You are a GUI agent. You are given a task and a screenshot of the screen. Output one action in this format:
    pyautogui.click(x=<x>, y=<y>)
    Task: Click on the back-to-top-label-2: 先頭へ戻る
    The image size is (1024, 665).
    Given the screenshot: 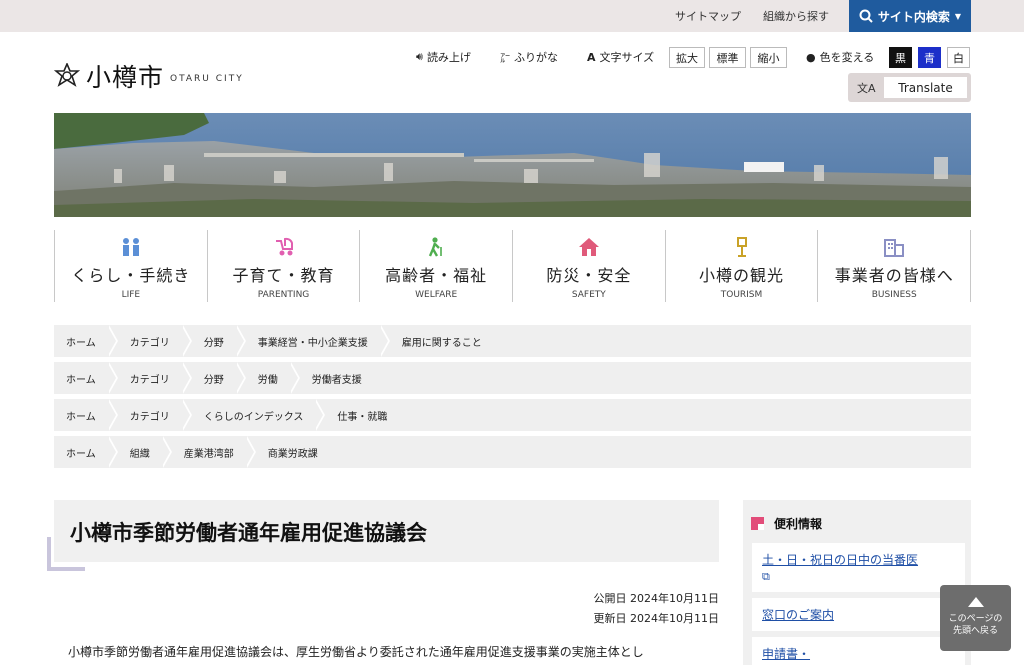 What is the action you would take?
    pyautogui.click(x=975, y=631)
    